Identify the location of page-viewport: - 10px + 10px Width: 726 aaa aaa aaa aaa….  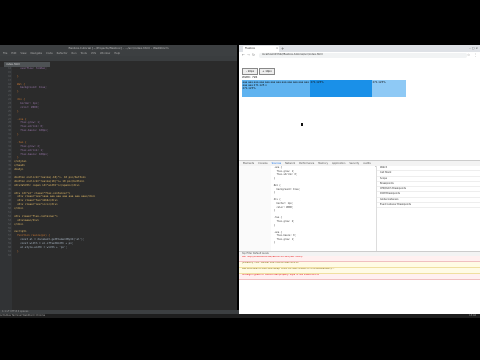
(359, 109).